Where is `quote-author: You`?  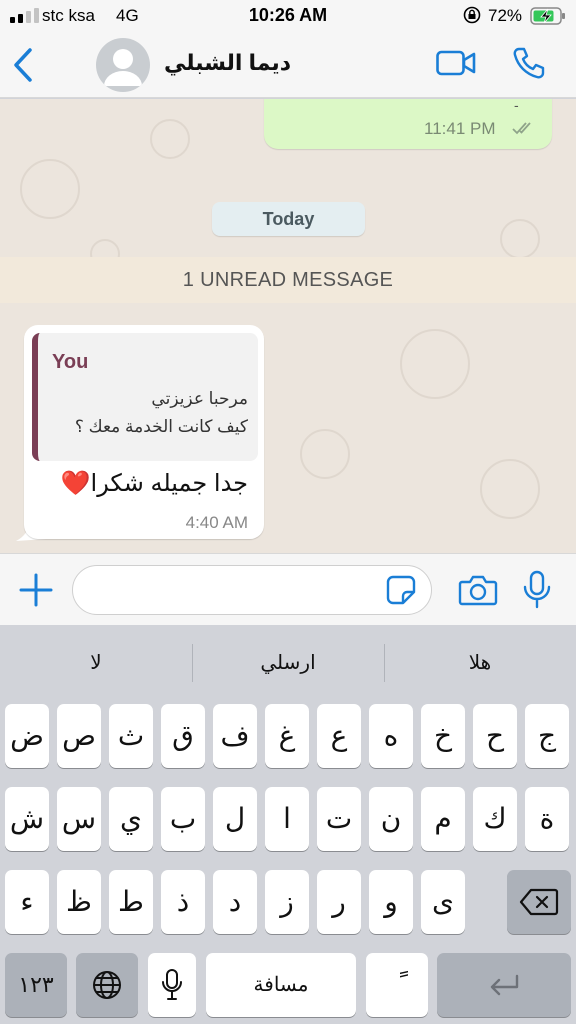
quote-author: You is located at coordinates (70, 362).